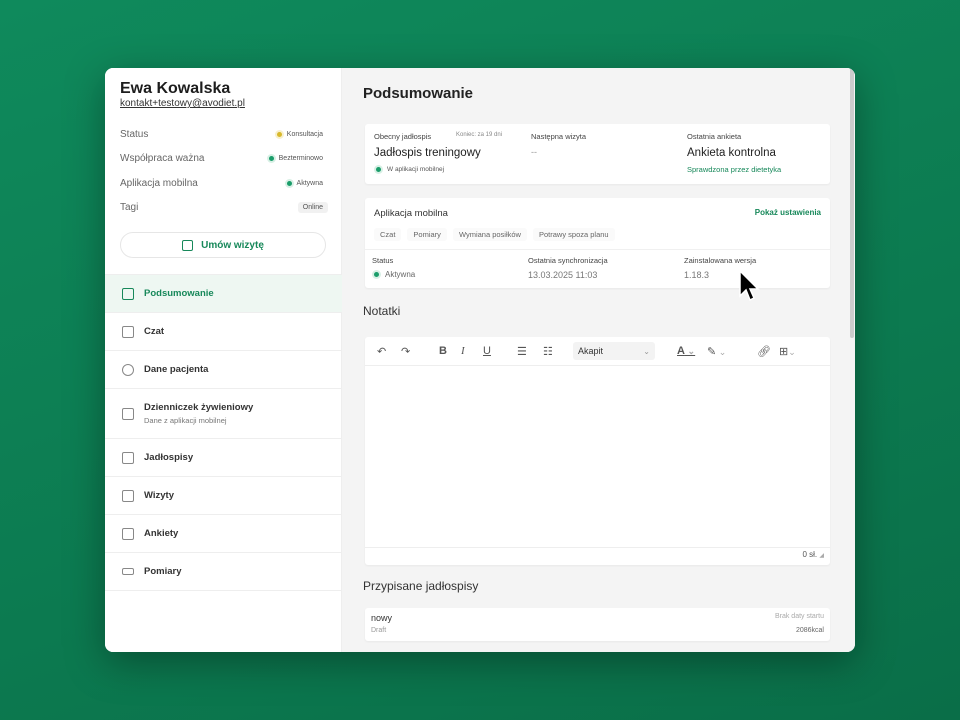  I want to click on nav-label: Wizyty, so click(159, 495).